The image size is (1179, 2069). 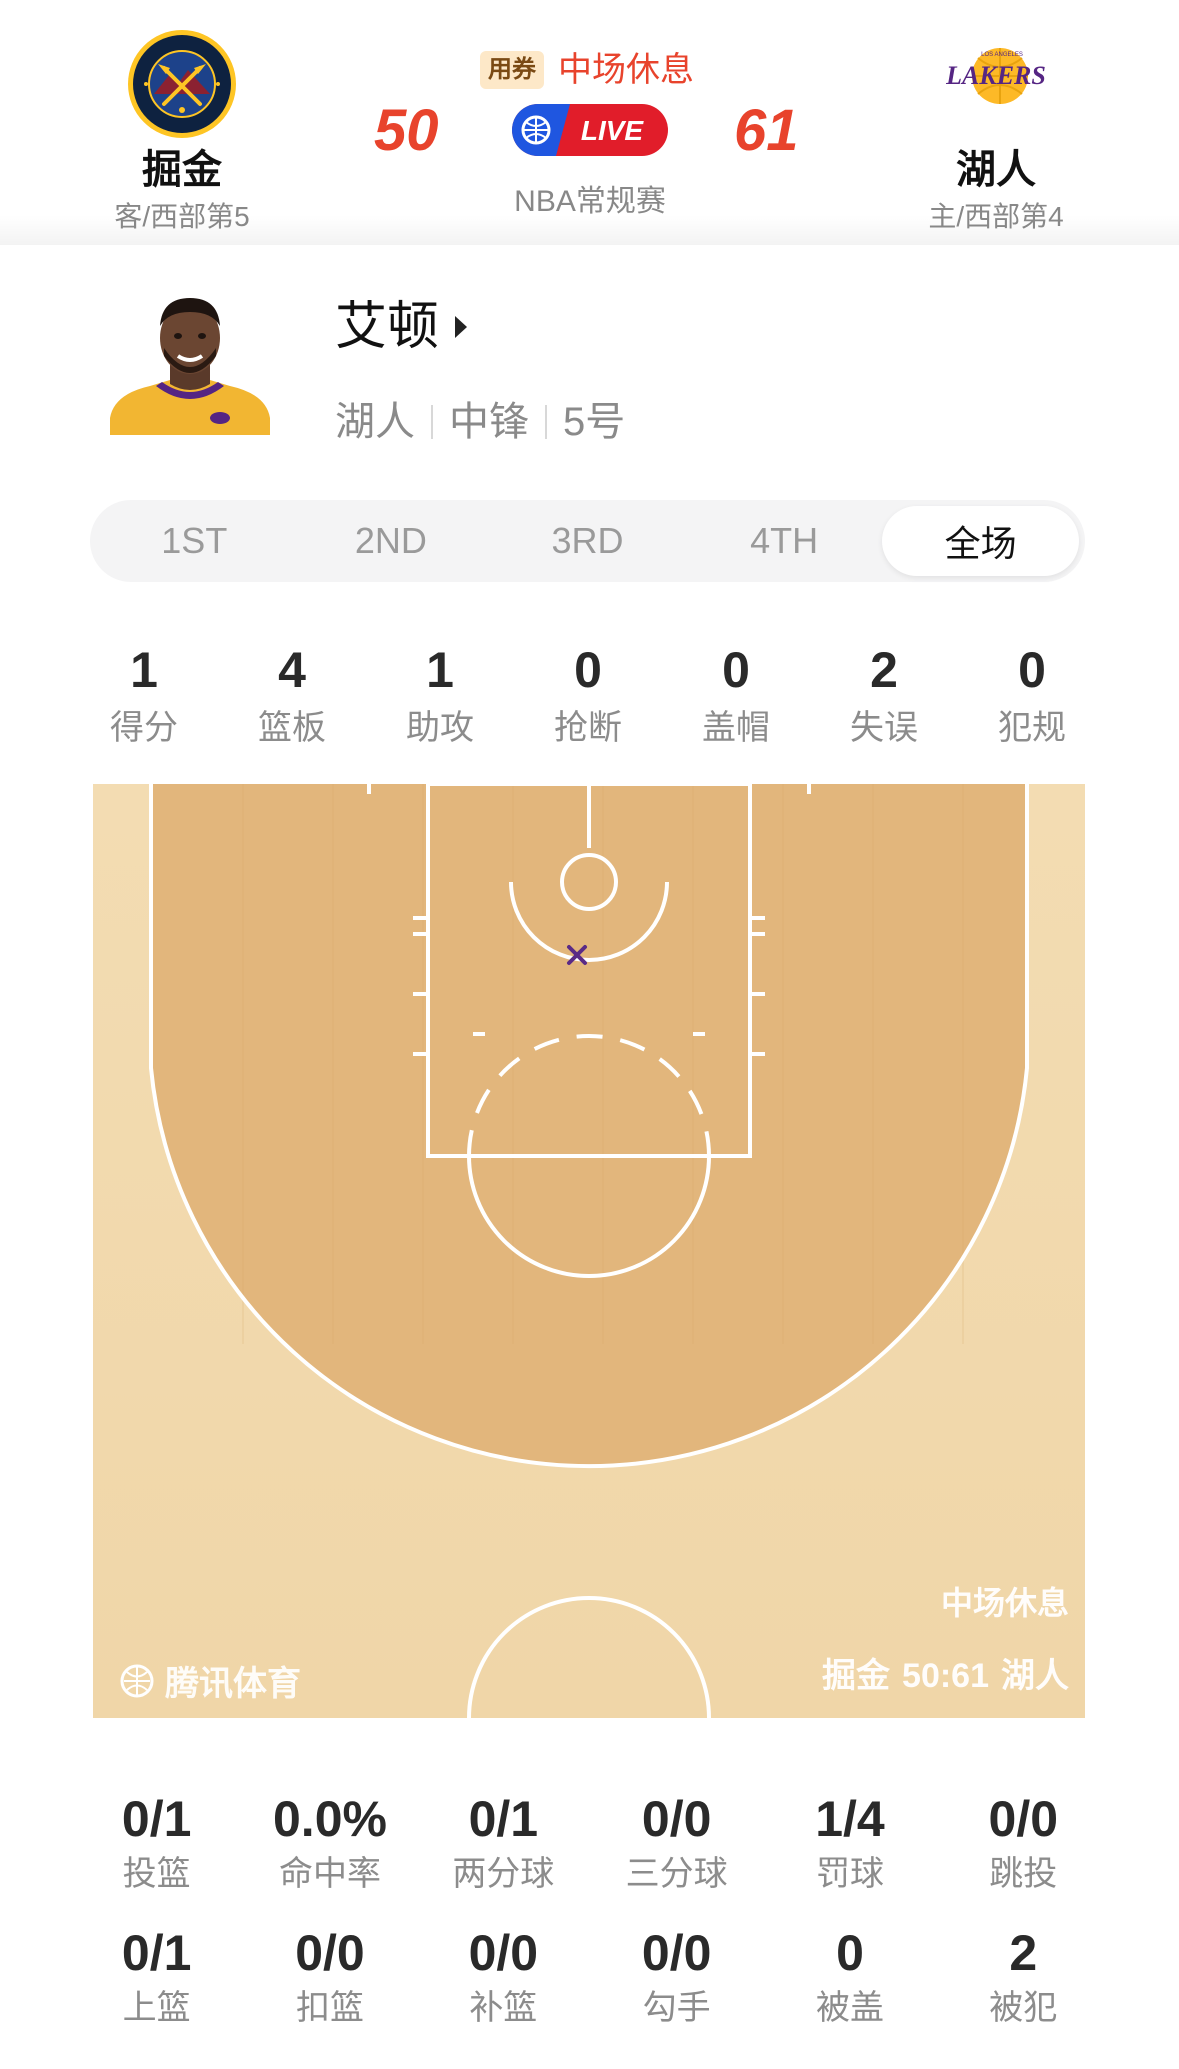 I want to click on stat-blocked: 0 被盖, so click(x=849, y=1991).